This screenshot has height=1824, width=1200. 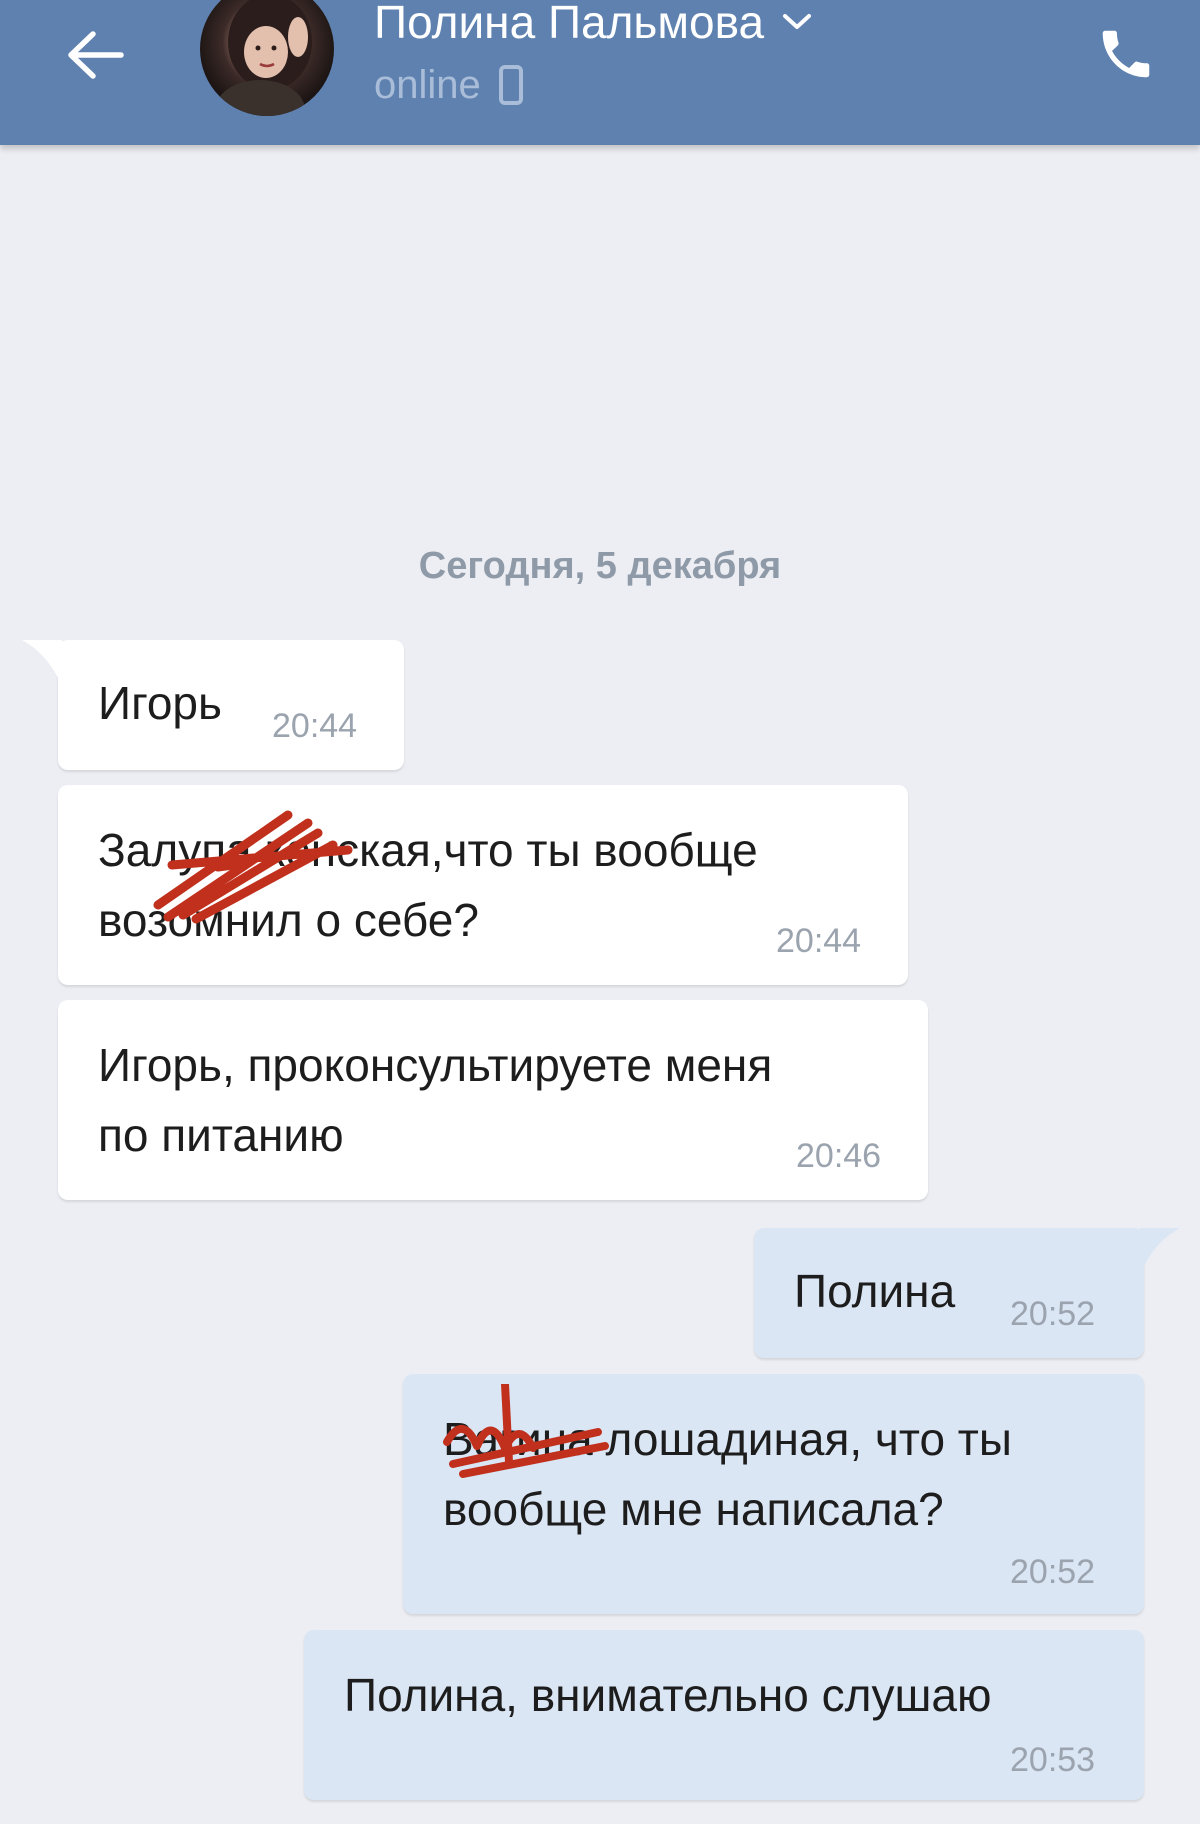 I want to click on message-time: 20:46, so click(x=839, y=1156).